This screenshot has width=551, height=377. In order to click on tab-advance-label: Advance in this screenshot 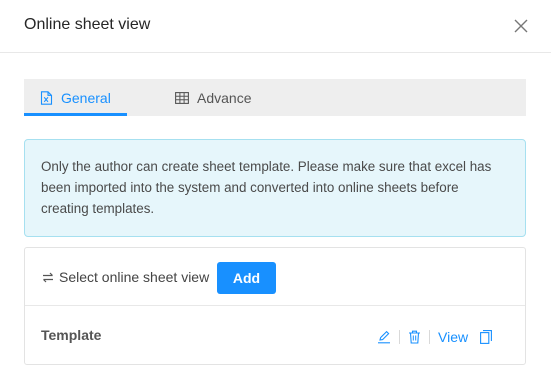, I will do `click(224, 97)`.